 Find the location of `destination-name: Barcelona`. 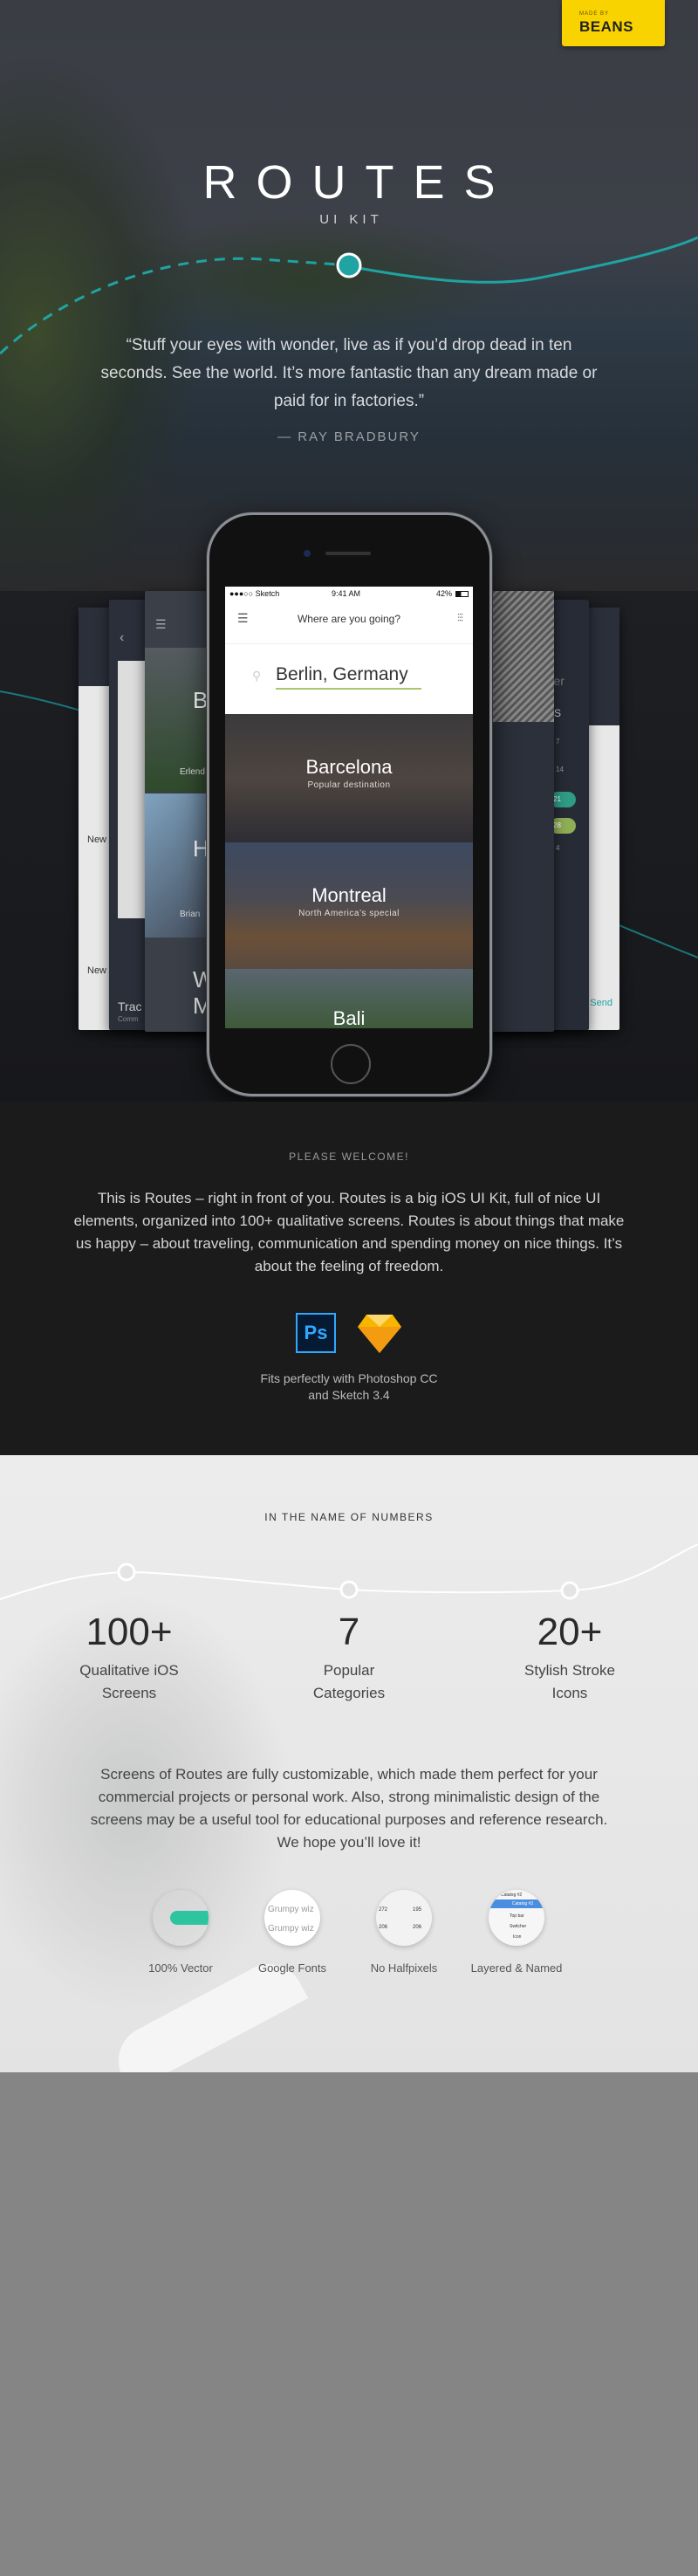

destination-name: Barcelona is located at coordinates (349, 767).